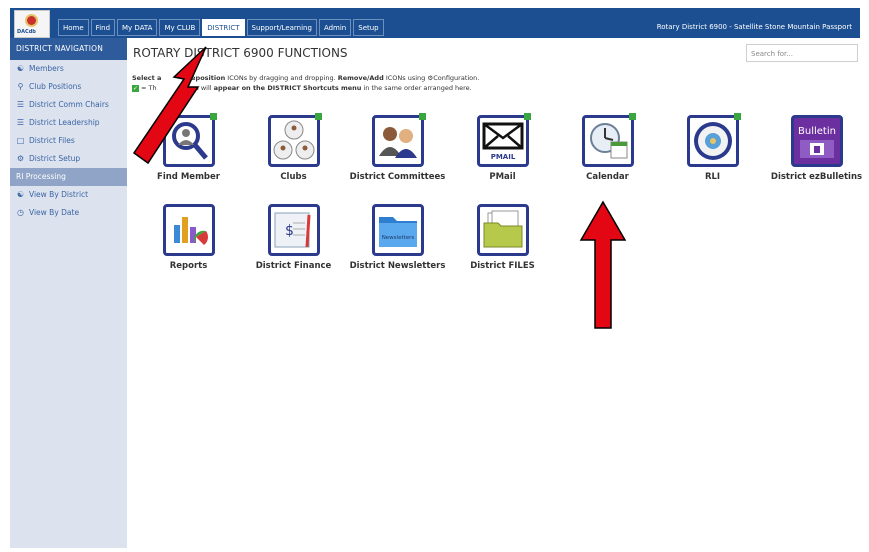  What do you see at coordinates (360, 78) in the screenshot?
I see `instruction-remove-add: Remove/Add` at bounding box center [360, 78].